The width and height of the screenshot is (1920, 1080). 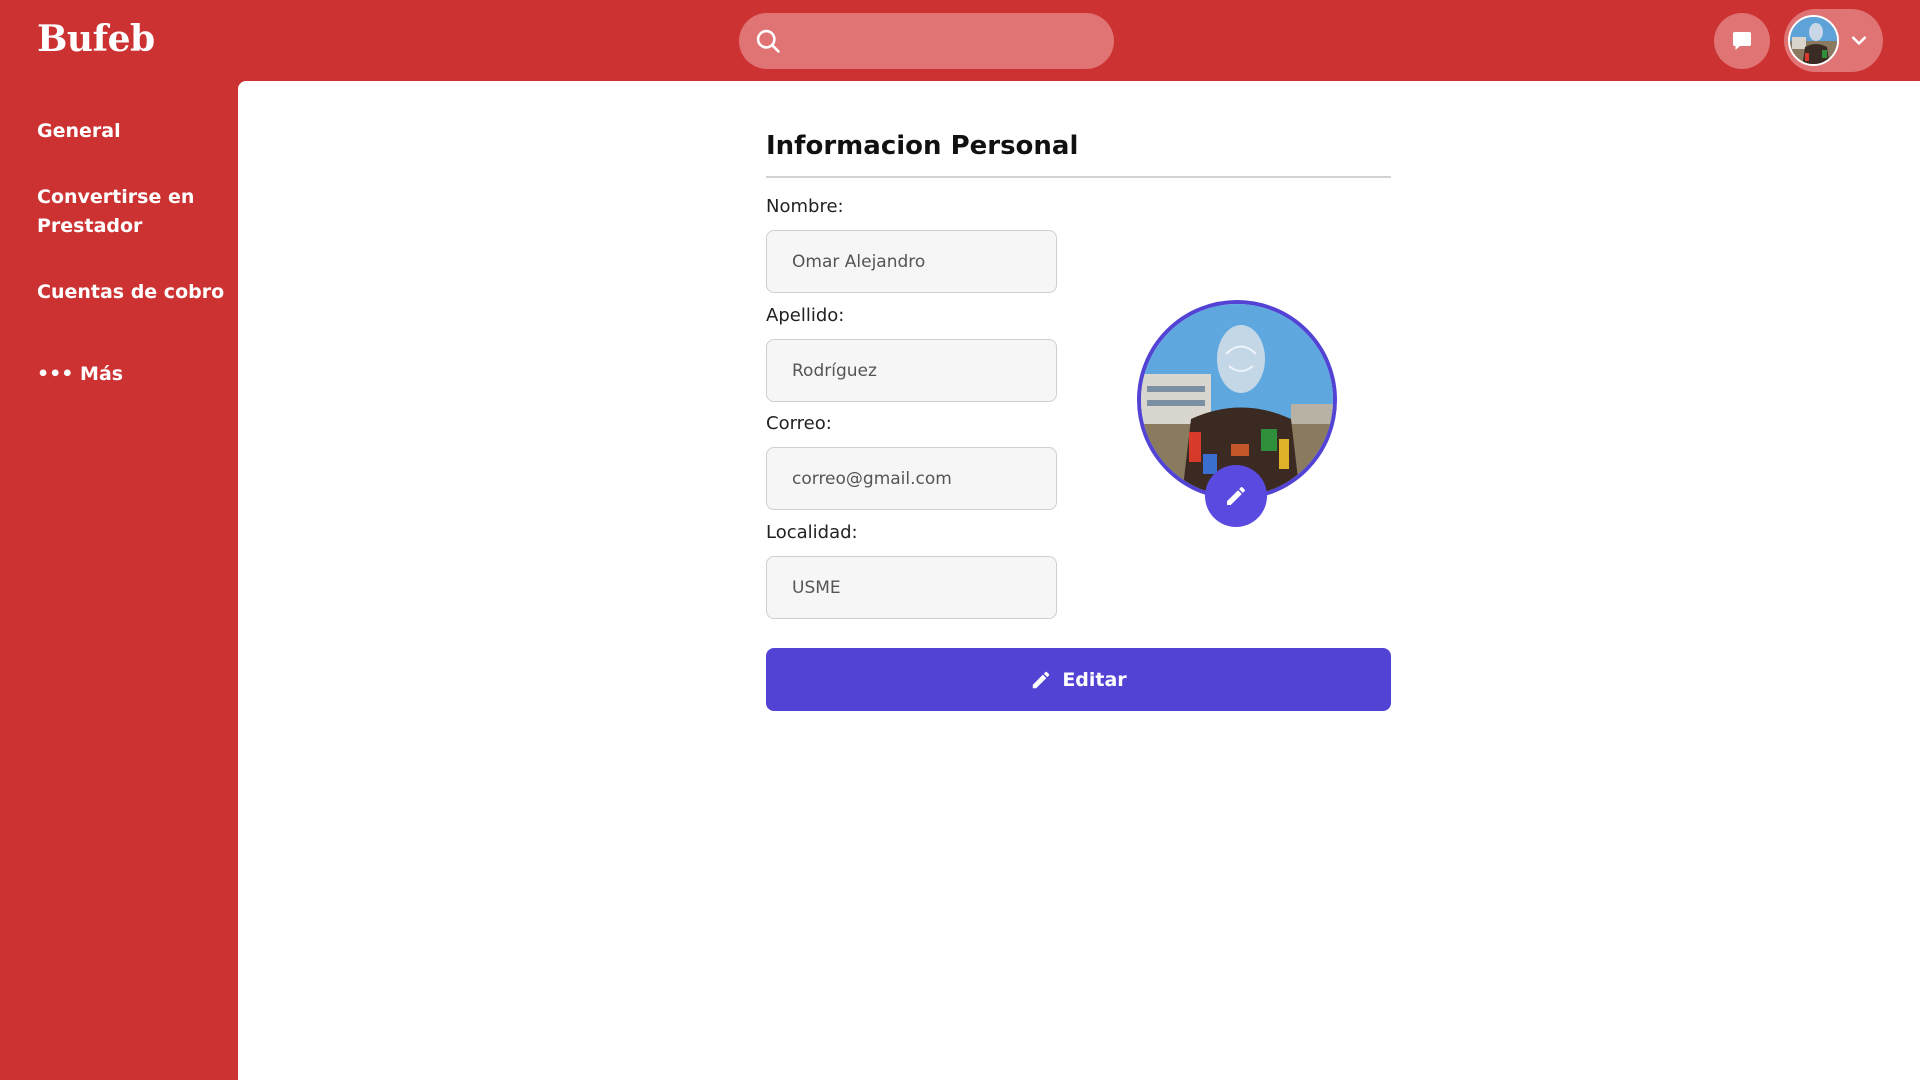 What do you see at coordinates (1859, 40) in the screenshot?
I see `chevron-down-icon` at bounding box center [1859, 40].